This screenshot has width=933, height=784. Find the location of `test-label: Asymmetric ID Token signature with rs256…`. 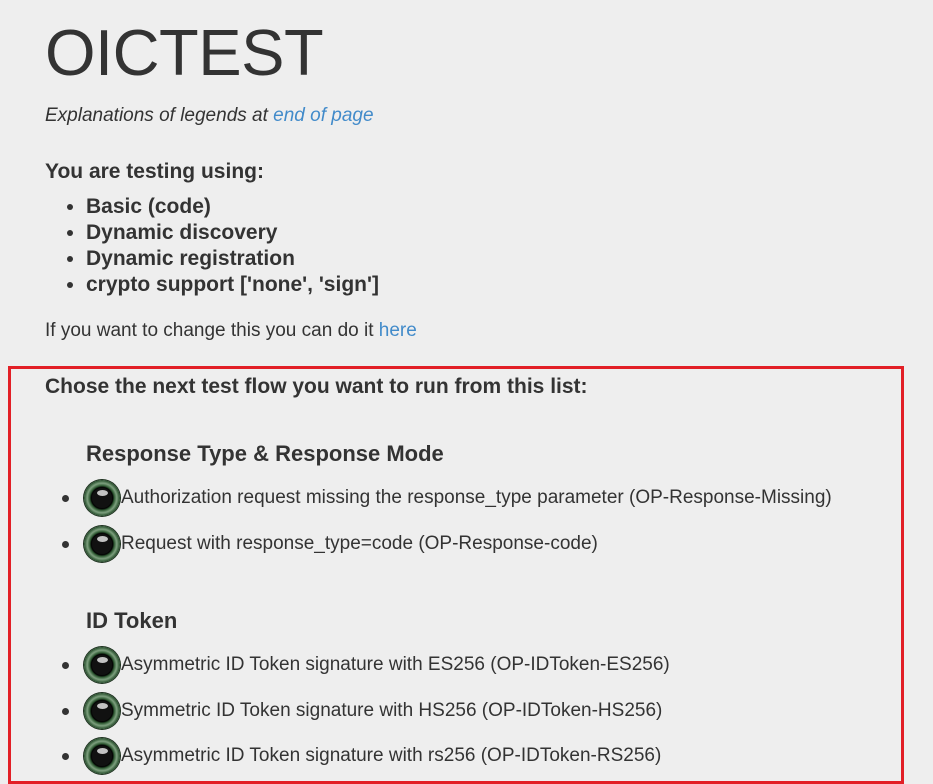

test-label: Asymmetric ID Token signature with rs256… is located at coordinates (391, 756).